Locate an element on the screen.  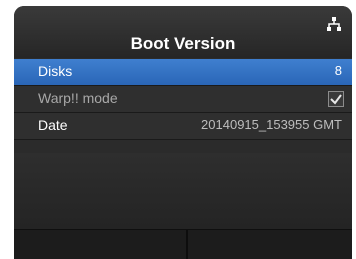
page-title: Boot Version is located at coordinates (183, 43).